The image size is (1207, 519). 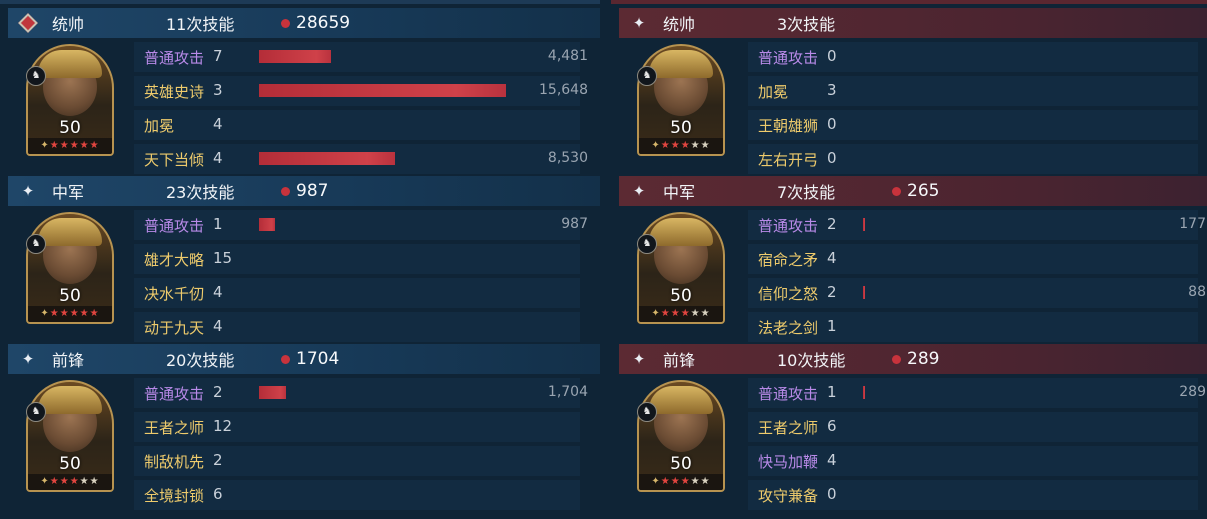 What do you see at coordinates (218, 494) in the screenshot?
I see `skill-times: 6` at bounding box center [218, 494].